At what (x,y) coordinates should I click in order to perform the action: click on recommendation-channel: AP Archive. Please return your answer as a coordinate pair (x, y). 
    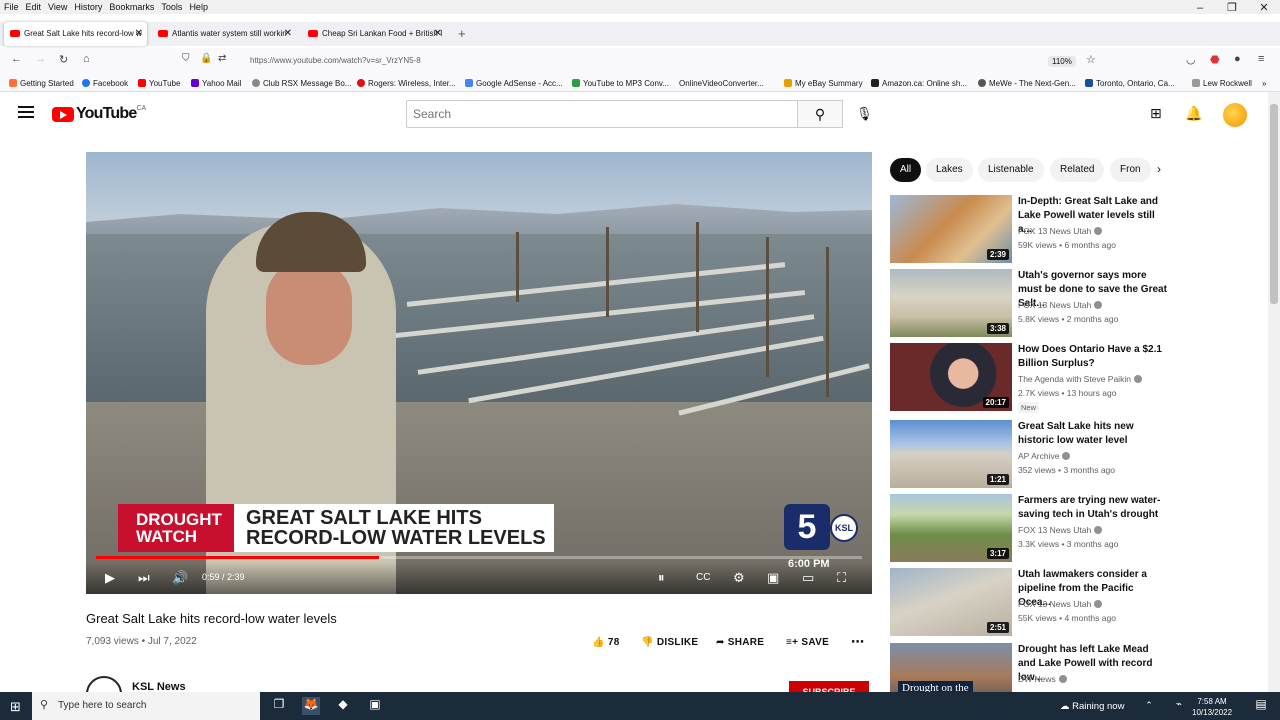
    Looking at the image, I should click on (1044, 456).